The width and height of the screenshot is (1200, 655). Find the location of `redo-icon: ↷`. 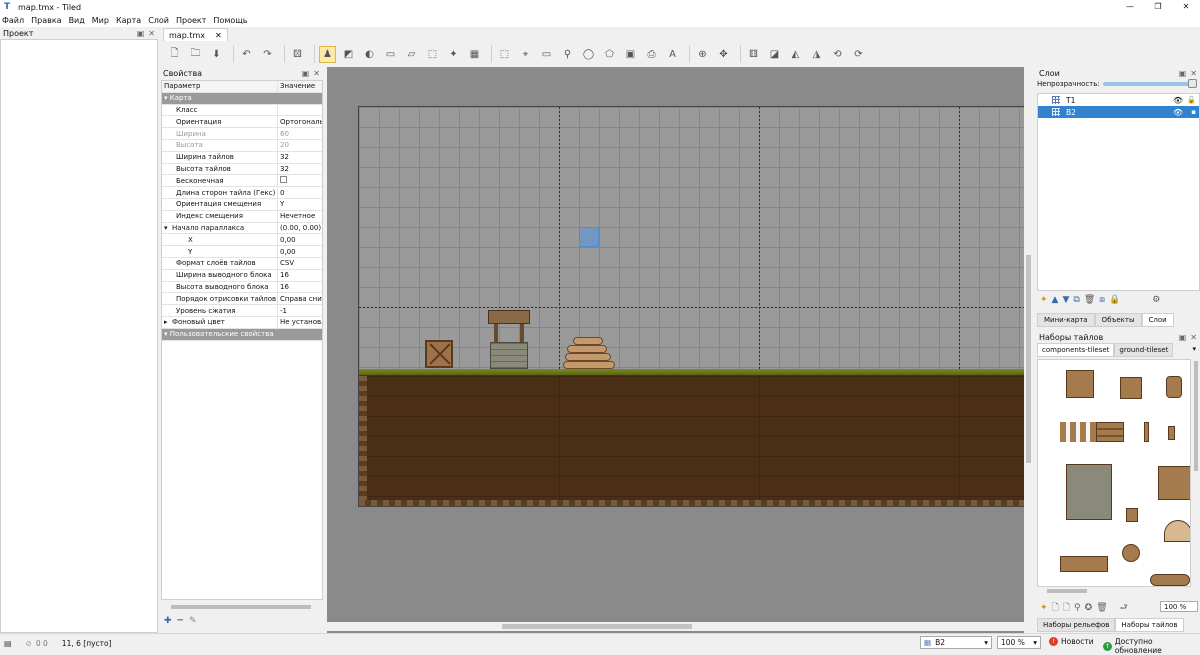

redo-icon: ↷ is located at coordinates (267, 54).